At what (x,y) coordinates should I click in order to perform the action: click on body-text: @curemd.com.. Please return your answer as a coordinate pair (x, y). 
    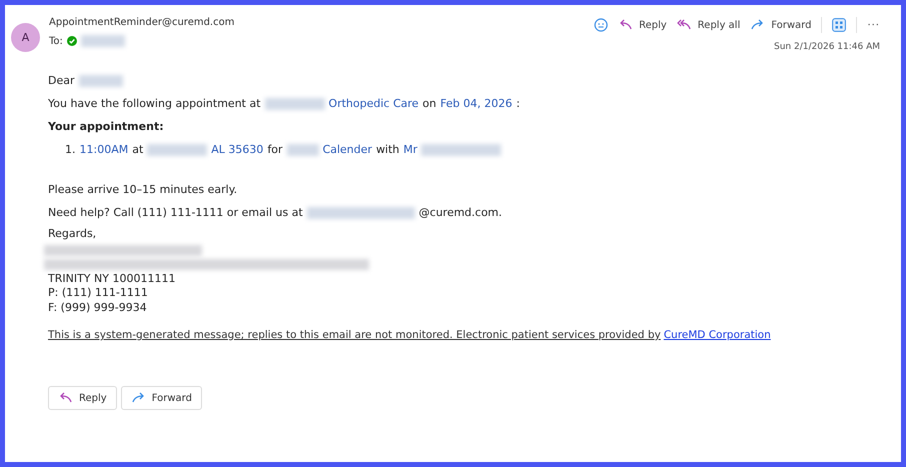
    Looking at the image, I should click on (460, 212).